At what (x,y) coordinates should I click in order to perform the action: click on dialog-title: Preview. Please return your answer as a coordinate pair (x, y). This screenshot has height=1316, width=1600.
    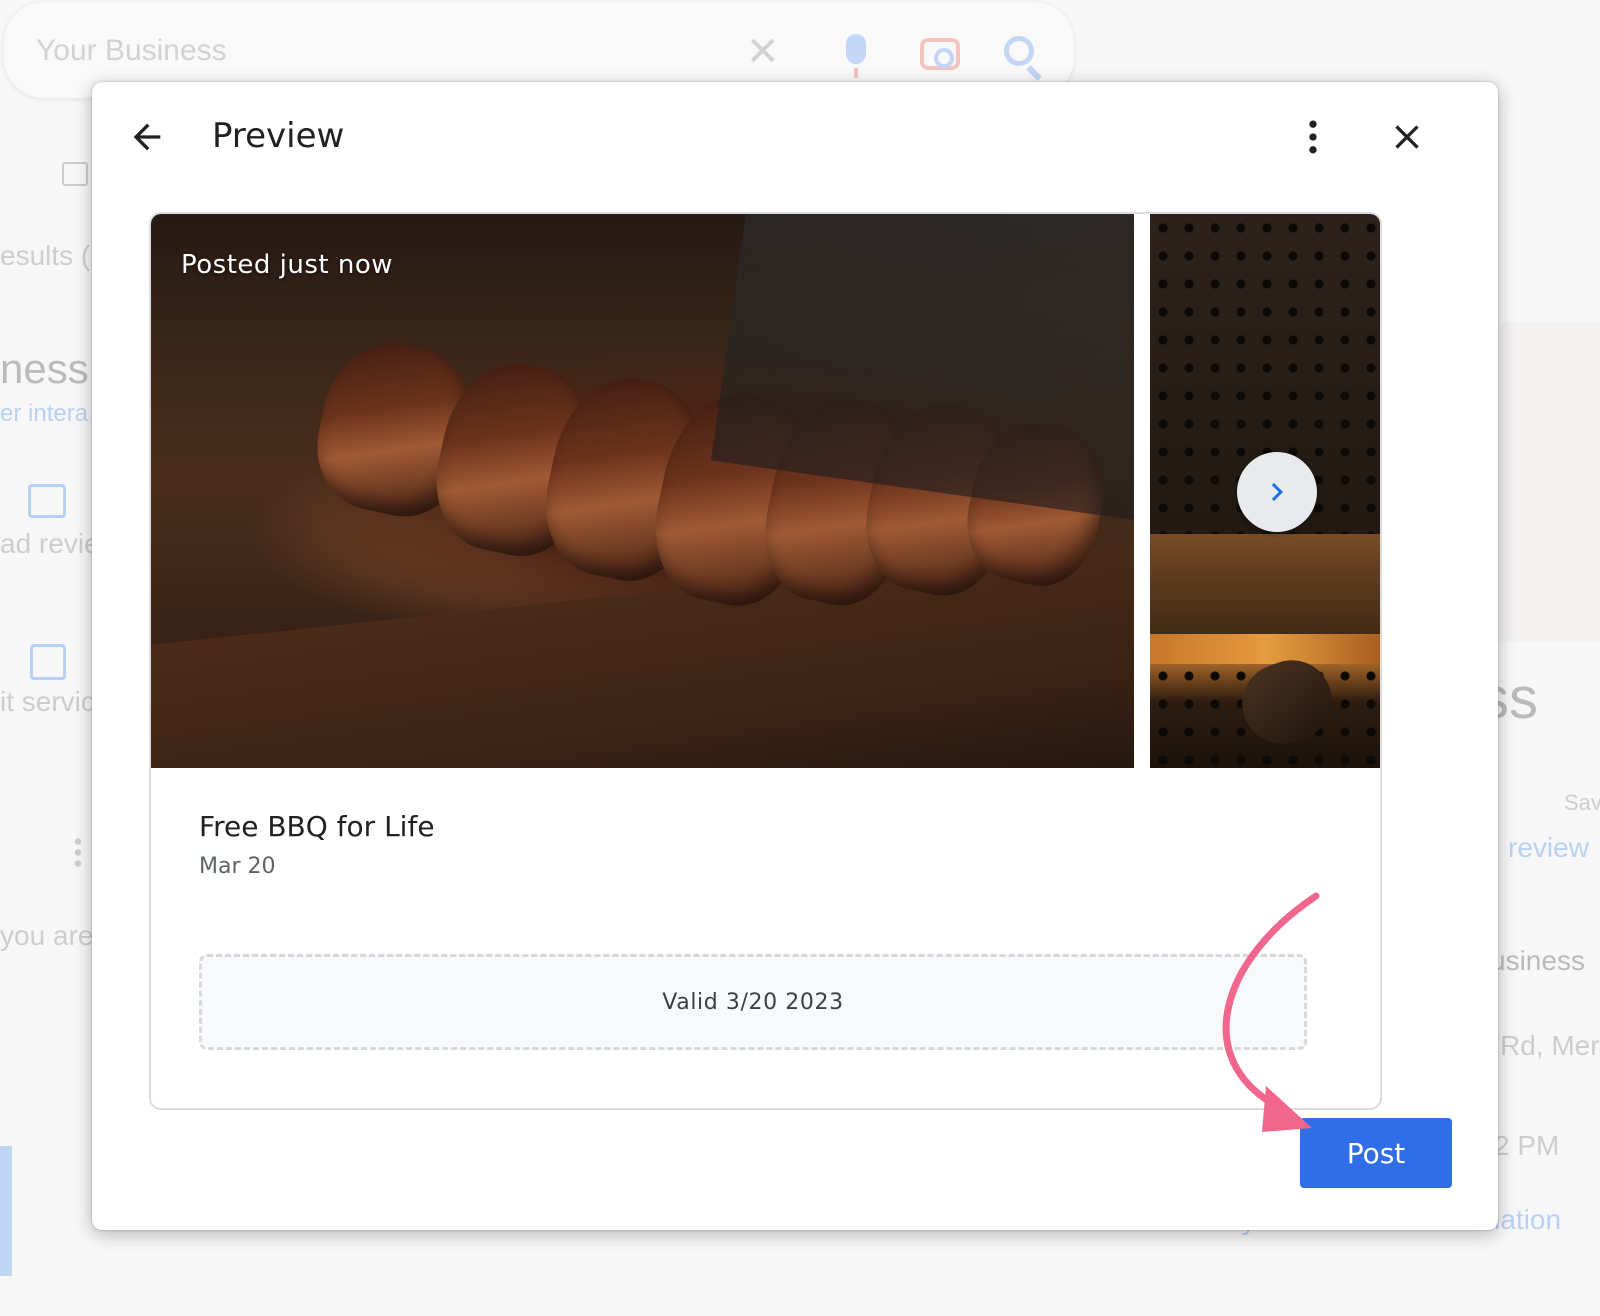
    Looking at the image, I should click on (278, 136).